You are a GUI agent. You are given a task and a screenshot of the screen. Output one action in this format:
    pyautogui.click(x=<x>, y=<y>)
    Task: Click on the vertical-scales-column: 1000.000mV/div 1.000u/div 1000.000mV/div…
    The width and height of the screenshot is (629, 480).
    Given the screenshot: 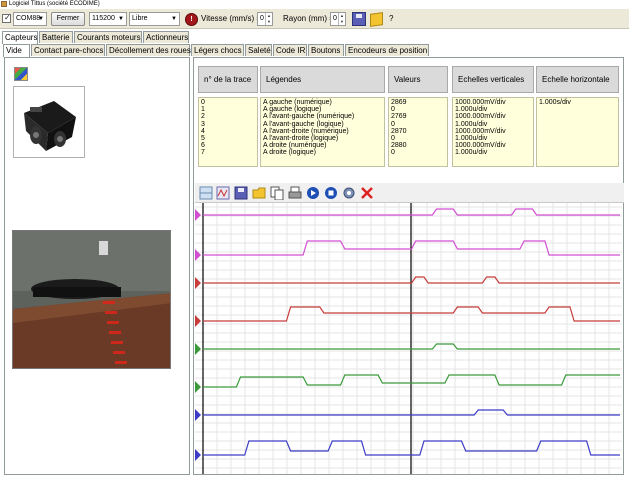 What is the action you would take?
    pyautogui.click(x=493, y=132)
    